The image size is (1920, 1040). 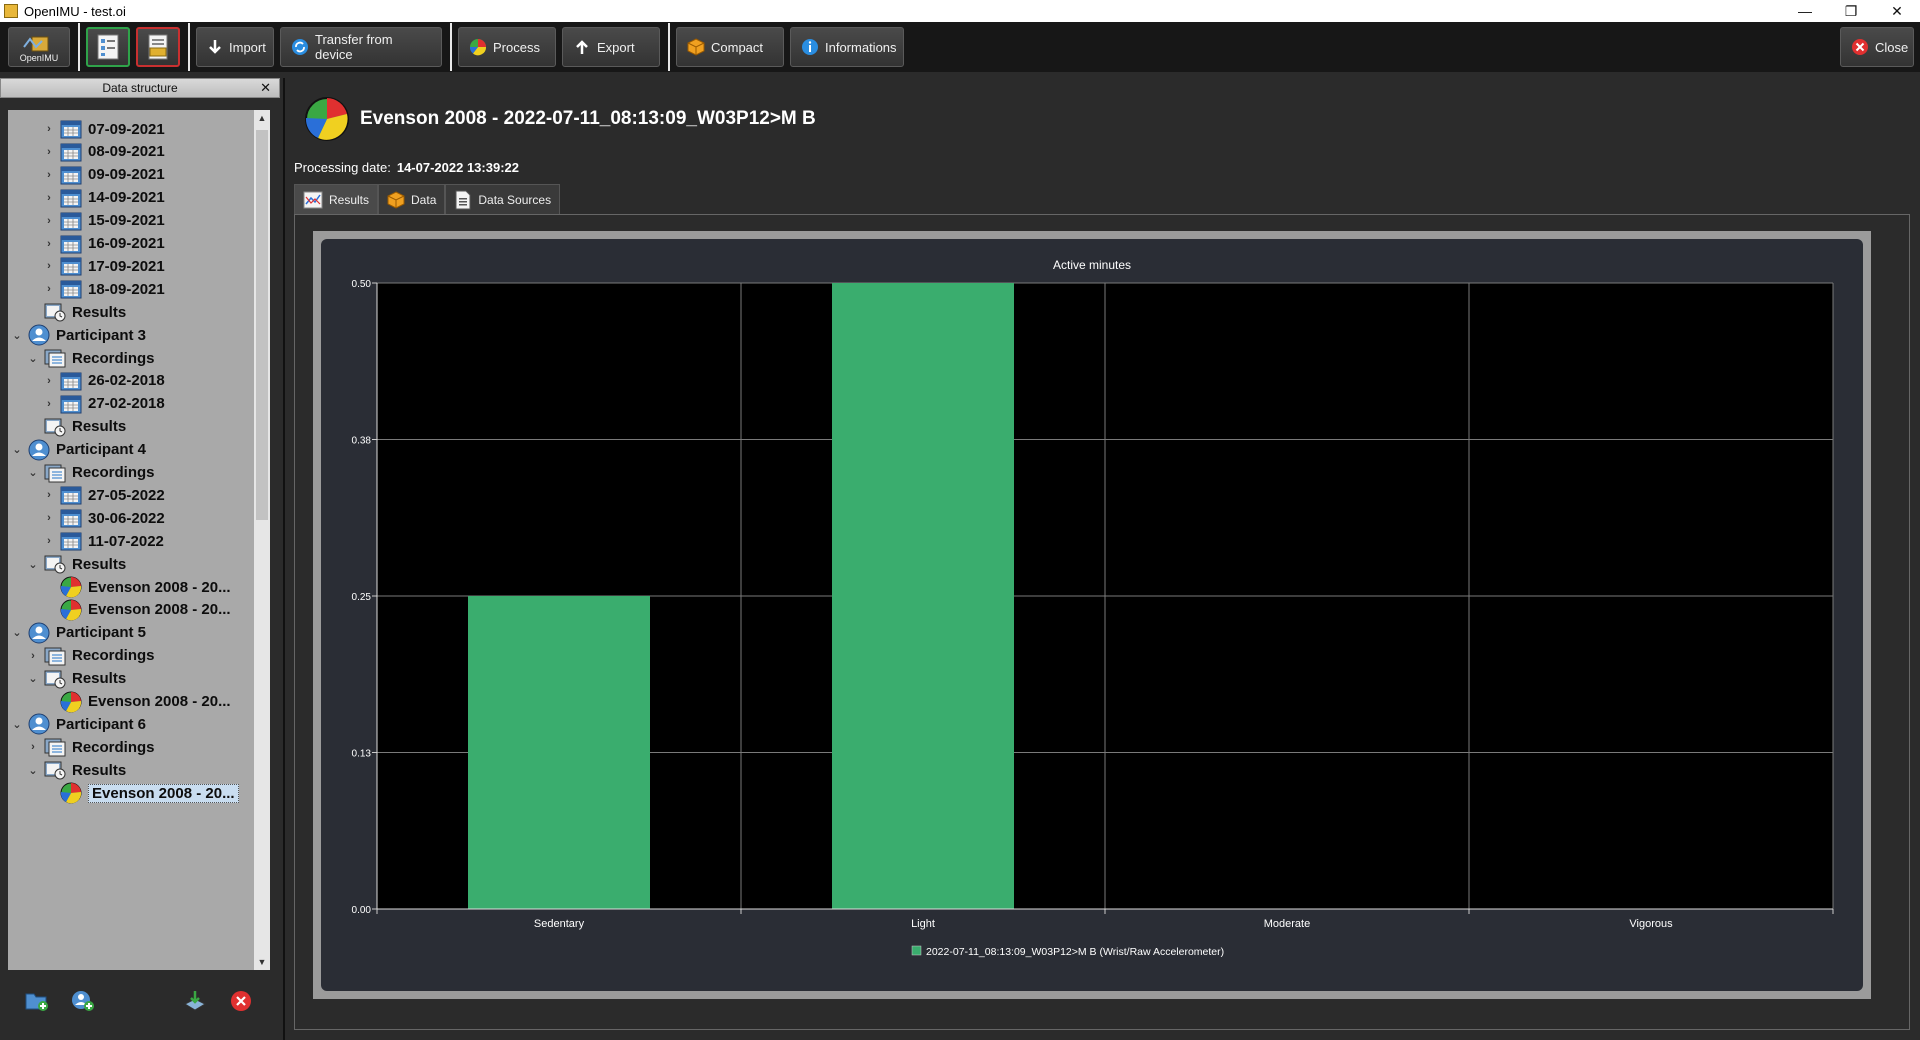 What do you see at coordinates (39, 47) in the screenshot?
I see `openimu-logo-button: OpenIMU` at bounding box center [39, 47].